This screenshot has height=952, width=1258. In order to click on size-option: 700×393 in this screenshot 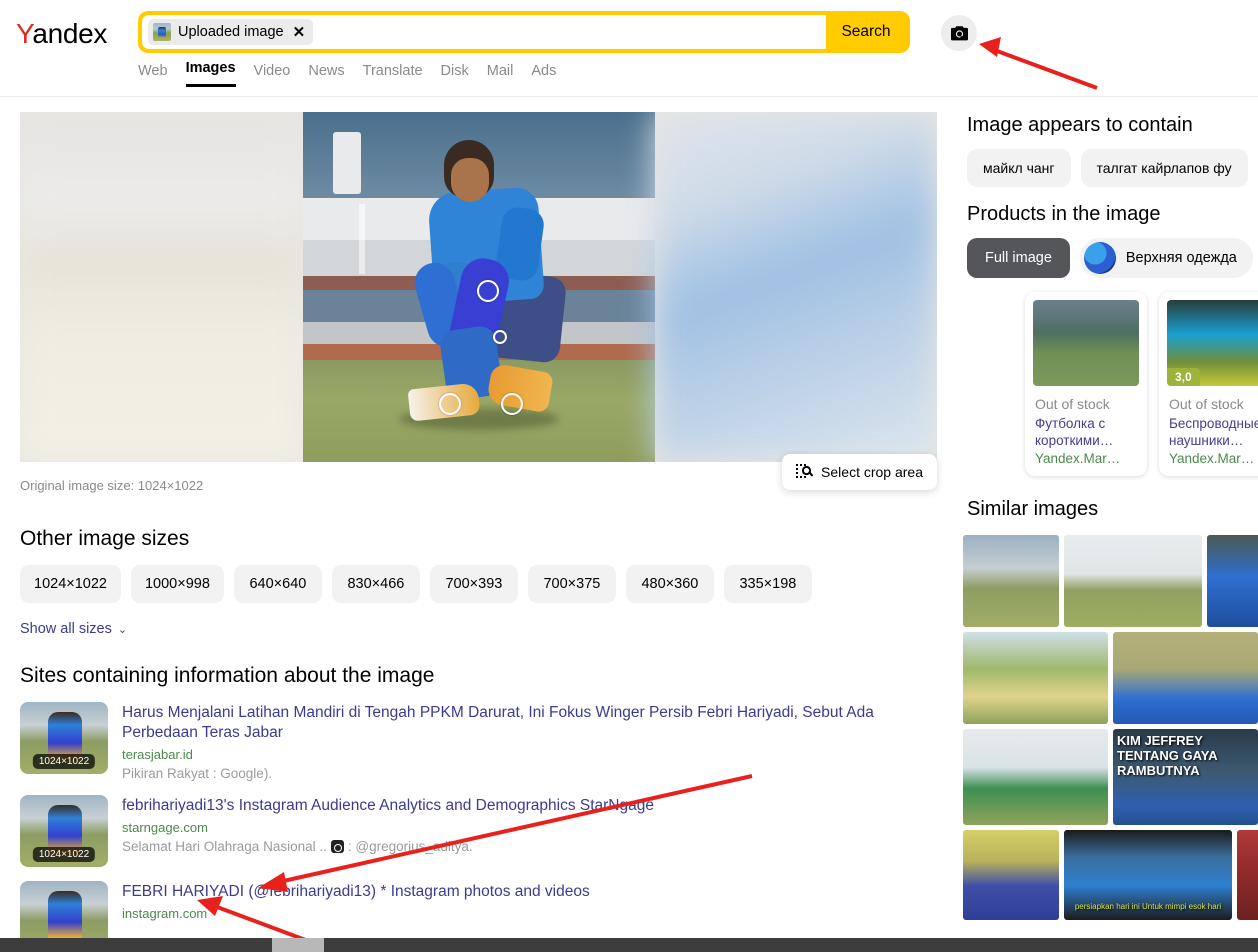, I will do `click(473, 584)`.